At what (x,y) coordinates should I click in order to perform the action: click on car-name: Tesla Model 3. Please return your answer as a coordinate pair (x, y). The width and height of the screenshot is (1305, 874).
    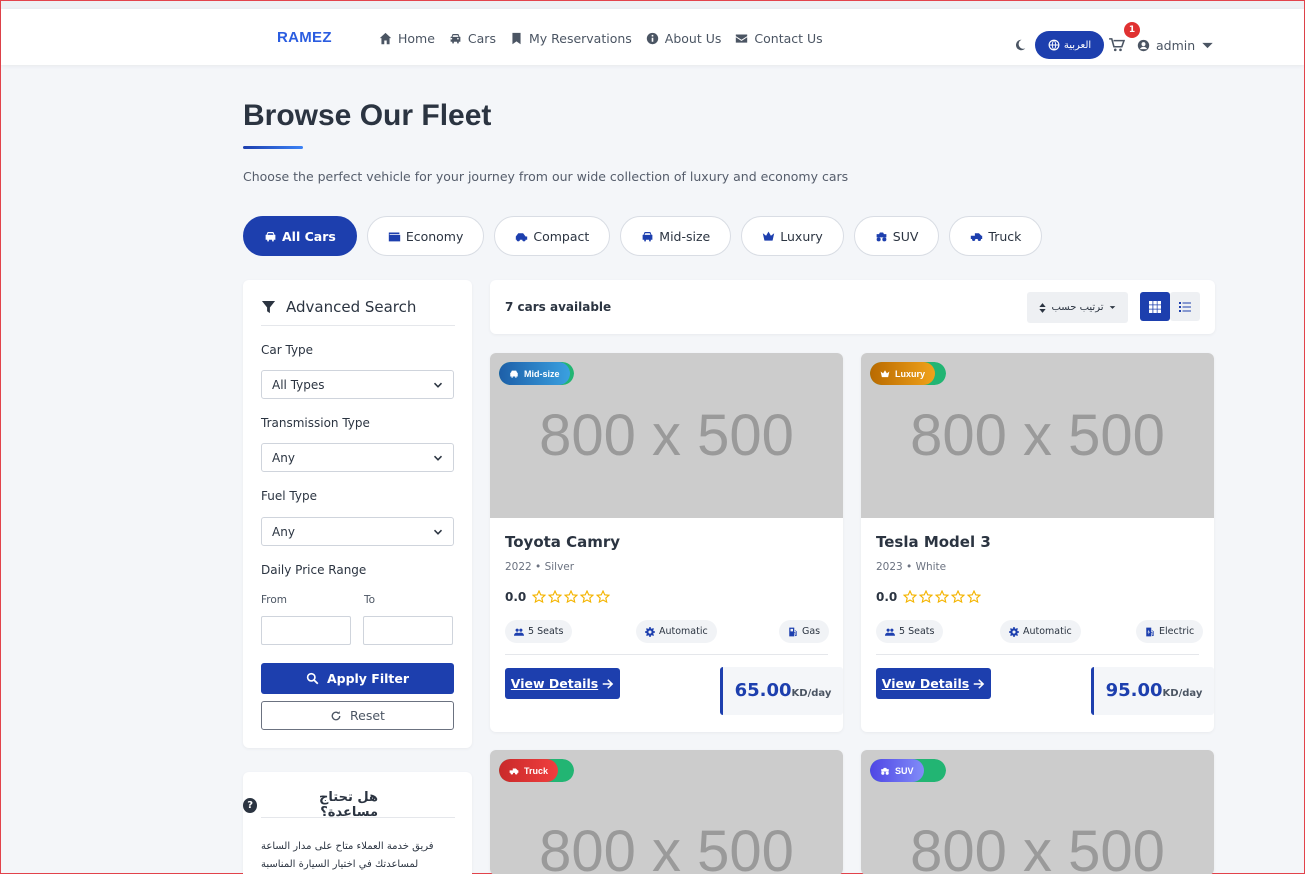
    Looking at the image, I should click on (933, 542).